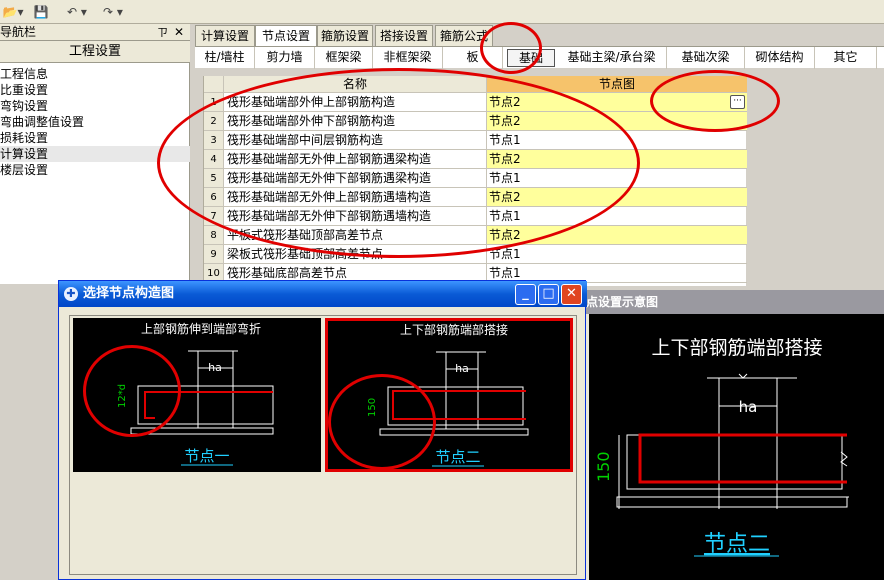 The image size is (884, 580). What do you see at coordinates (780, 58) in the screenshot?
I see `tab-masonry: 砌体结构` at bounding box center [780, 58].